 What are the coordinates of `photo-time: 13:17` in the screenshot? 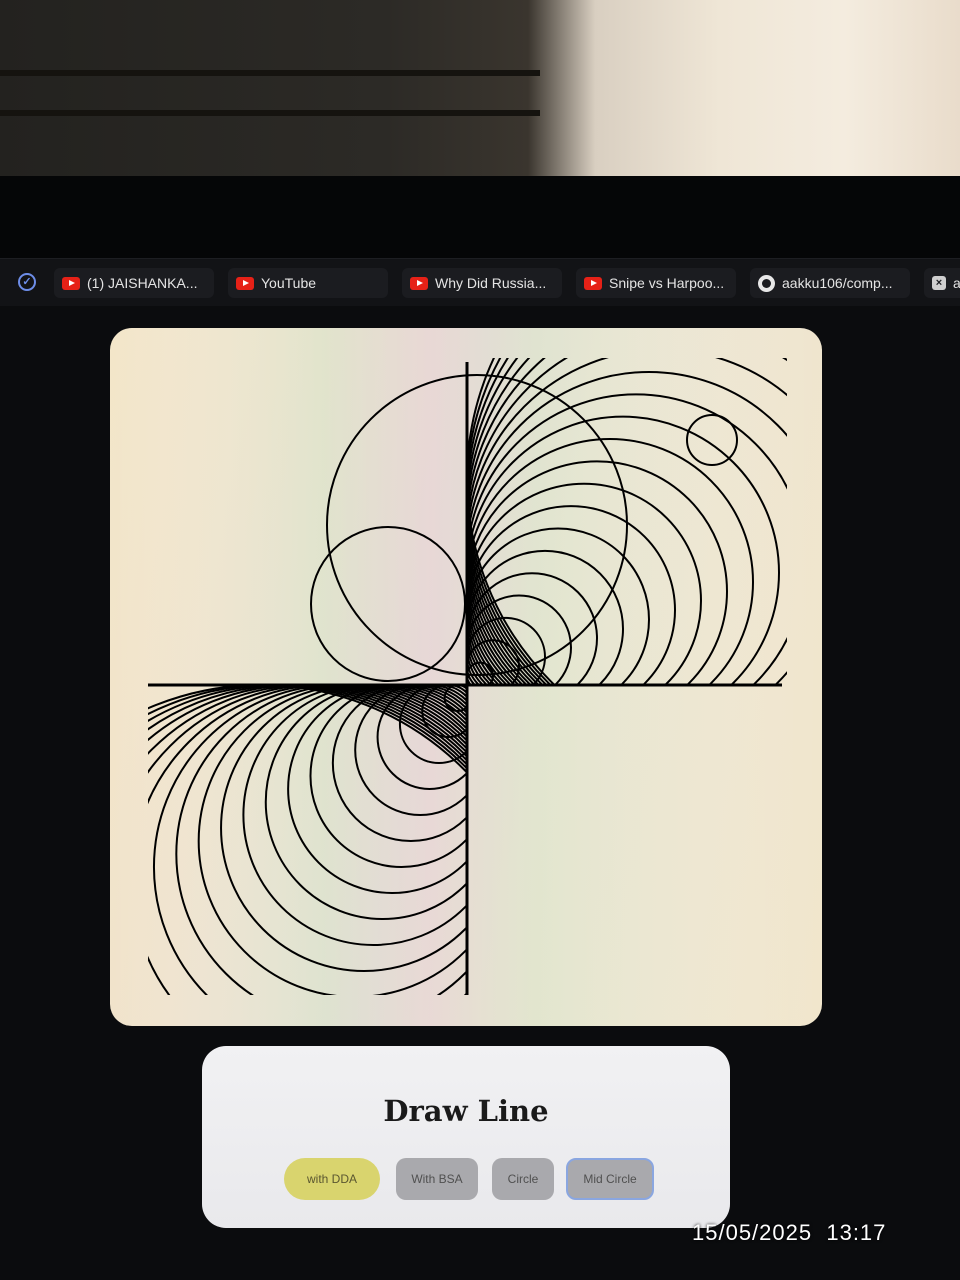 It's located at (856, 1232).